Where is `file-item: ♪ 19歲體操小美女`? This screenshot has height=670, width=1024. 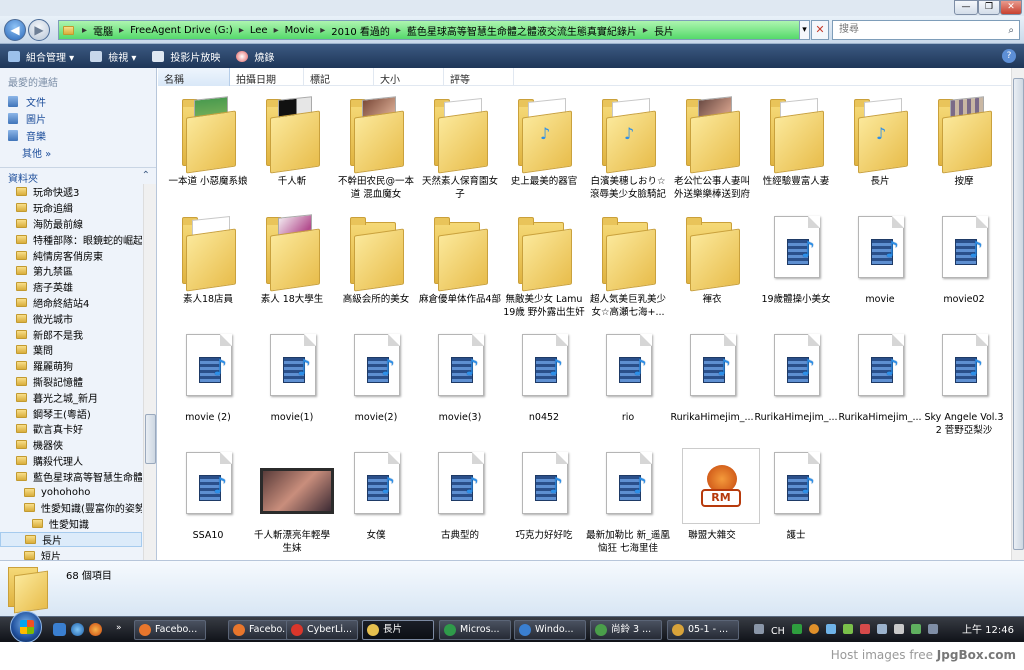
file-item: ♪ 19歲體操小美女 is located at coordinates (796, 263).